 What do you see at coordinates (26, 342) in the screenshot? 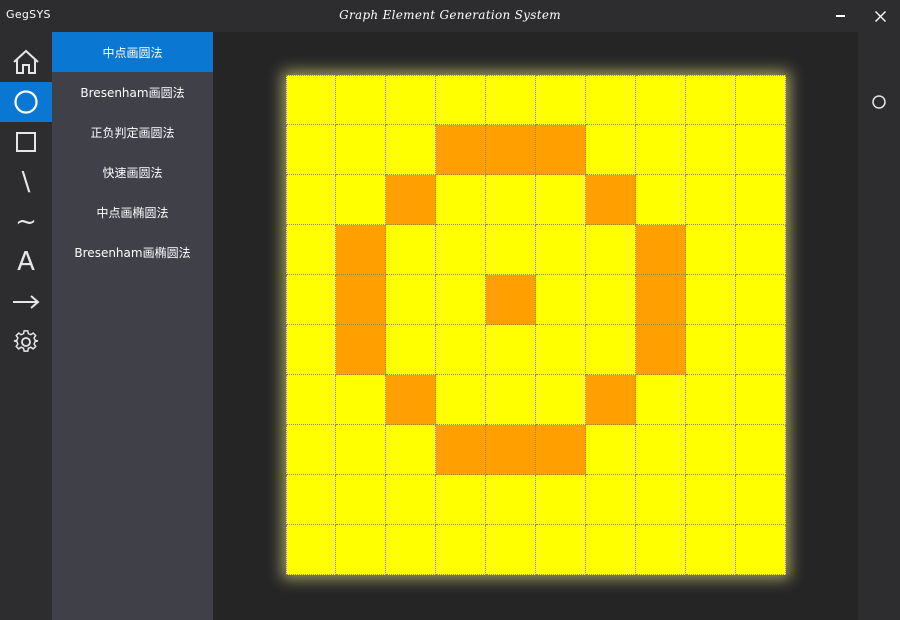
I see `settings-button` at bounding box center [26, 342].